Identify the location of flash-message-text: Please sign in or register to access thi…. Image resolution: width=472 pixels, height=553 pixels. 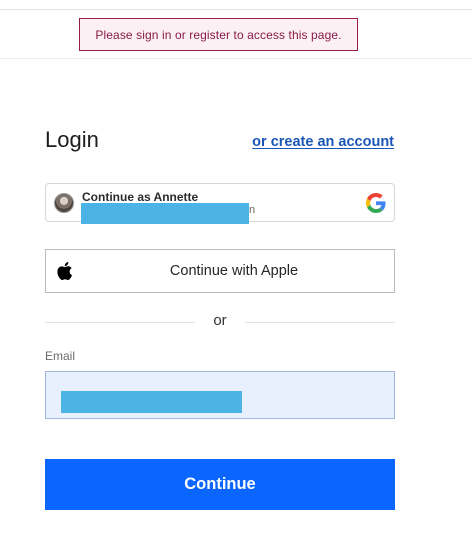
(218, 34).